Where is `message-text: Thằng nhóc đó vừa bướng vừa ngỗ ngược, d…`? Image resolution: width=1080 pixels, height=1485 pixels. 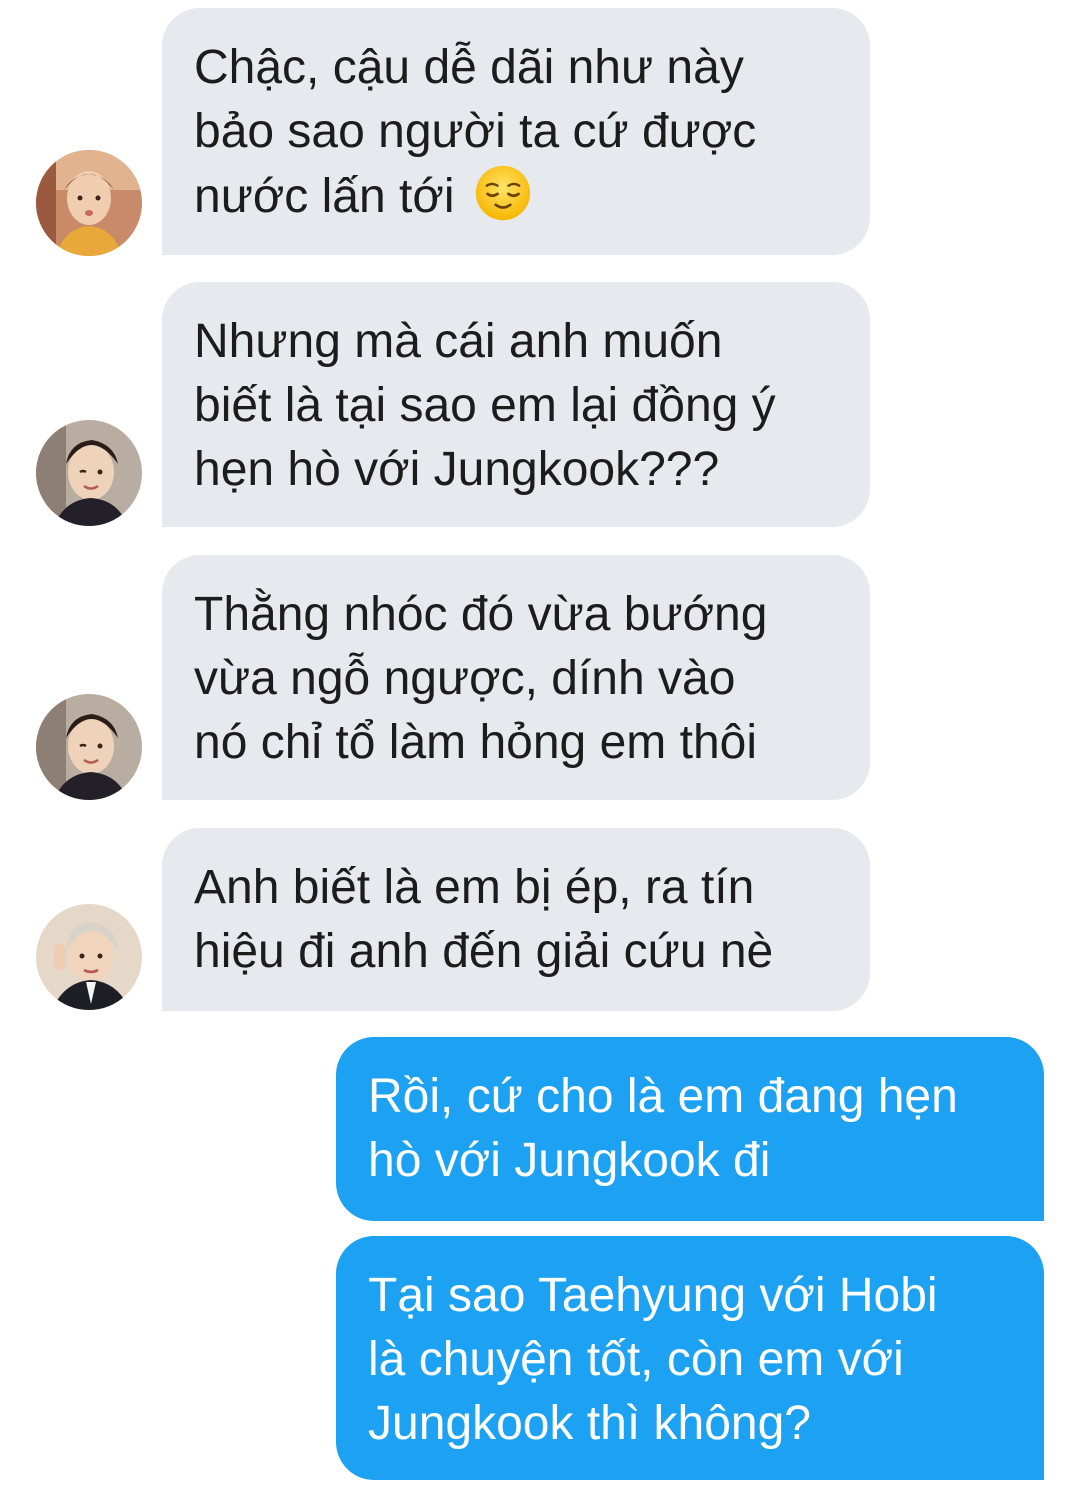 message-text: Thằng nhóc đó vừa bướng vừa ngỗ ngược, d… is located at coordinates (481, 678).